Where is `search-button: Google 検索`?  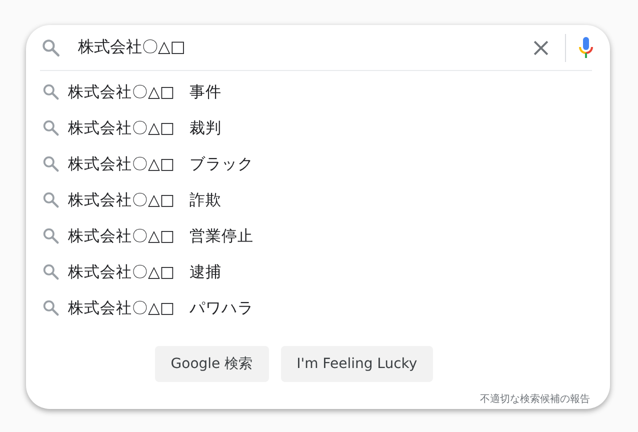 search-button: Google 検索 is located at coordinates (211, 364).